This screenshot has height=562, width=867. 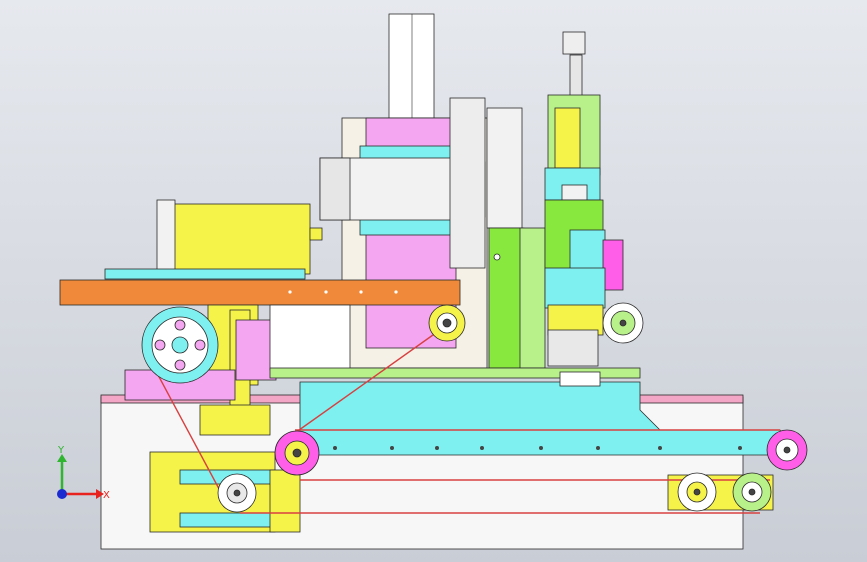 What do you see at coordinates (504, 168) in the screenshot?
I see `large-wheel-guard` at bounding box center [504, 168].